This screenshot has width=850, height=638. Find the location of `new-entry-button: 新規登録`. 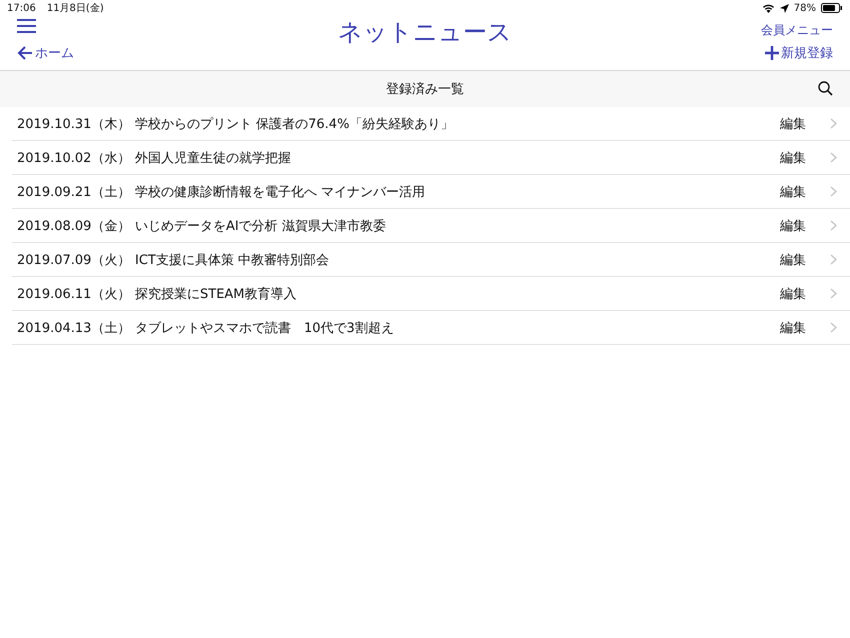

new-entry-button: 新規登録 is located at coordinates (799, 53).